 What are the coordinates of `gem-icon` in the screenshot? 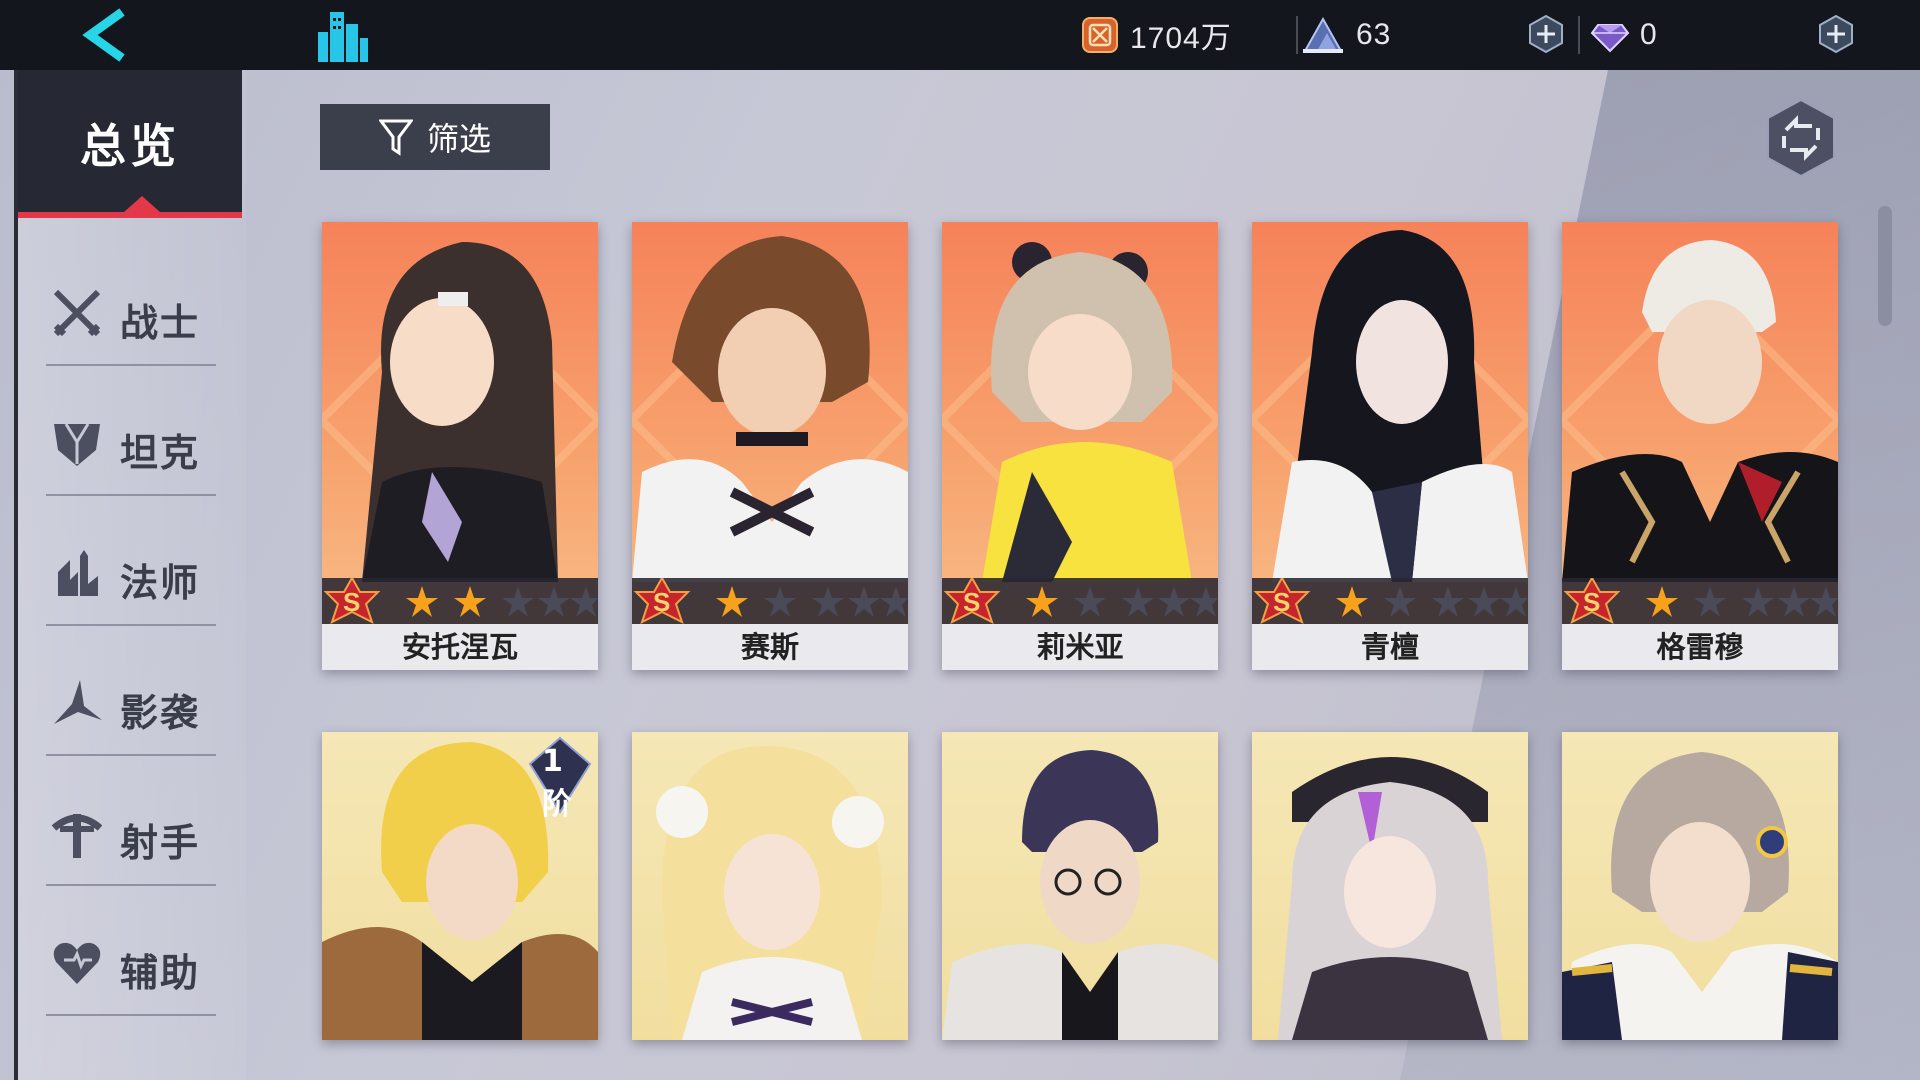 It's located at (1610, 38).